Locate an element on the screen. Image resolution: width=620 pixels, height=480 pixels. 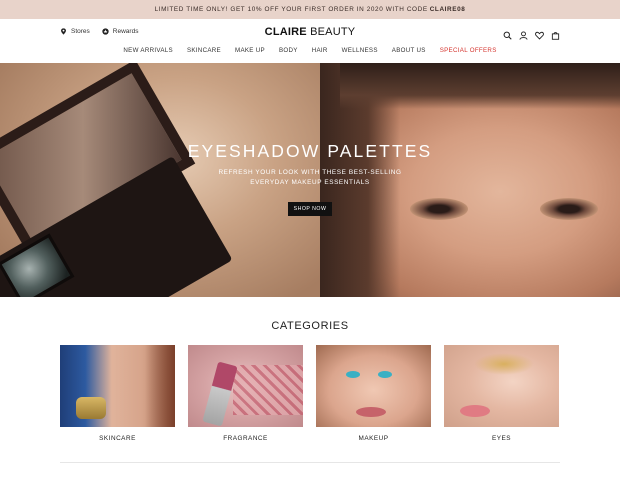
hair-shape is located at coordinates (160, 386).